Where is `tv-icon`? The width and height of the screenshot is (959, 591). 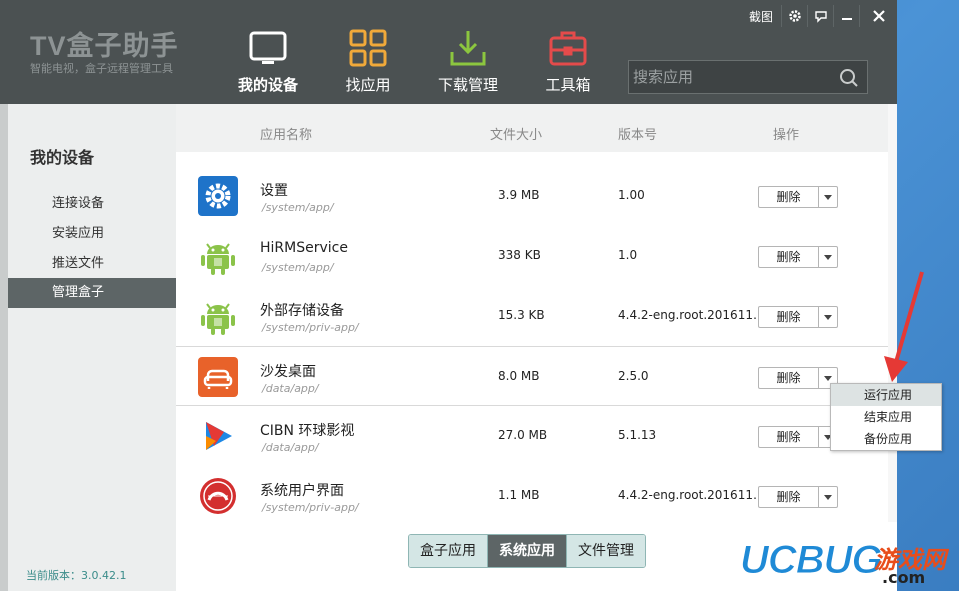
tv-icon is located at coordinates (268, 48).